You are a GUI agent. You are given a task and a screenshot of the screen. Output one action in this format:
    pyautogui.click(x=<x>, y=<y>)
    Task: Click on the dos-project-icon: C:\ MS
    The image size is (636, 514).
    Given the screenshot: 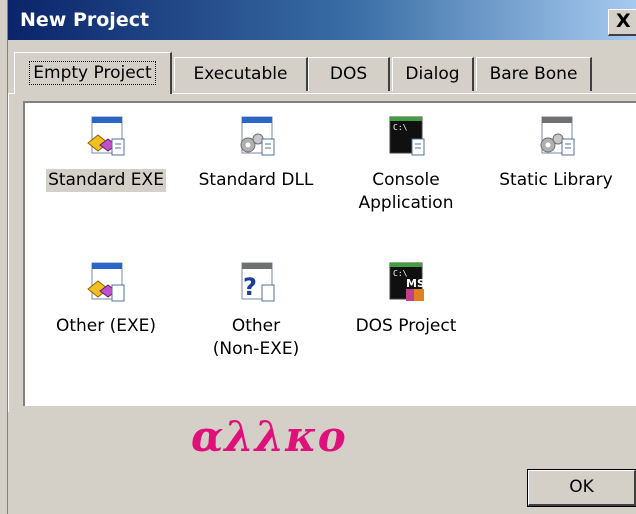 What is the action you would take?
    pyautogui.click(x=407, y=281)
    